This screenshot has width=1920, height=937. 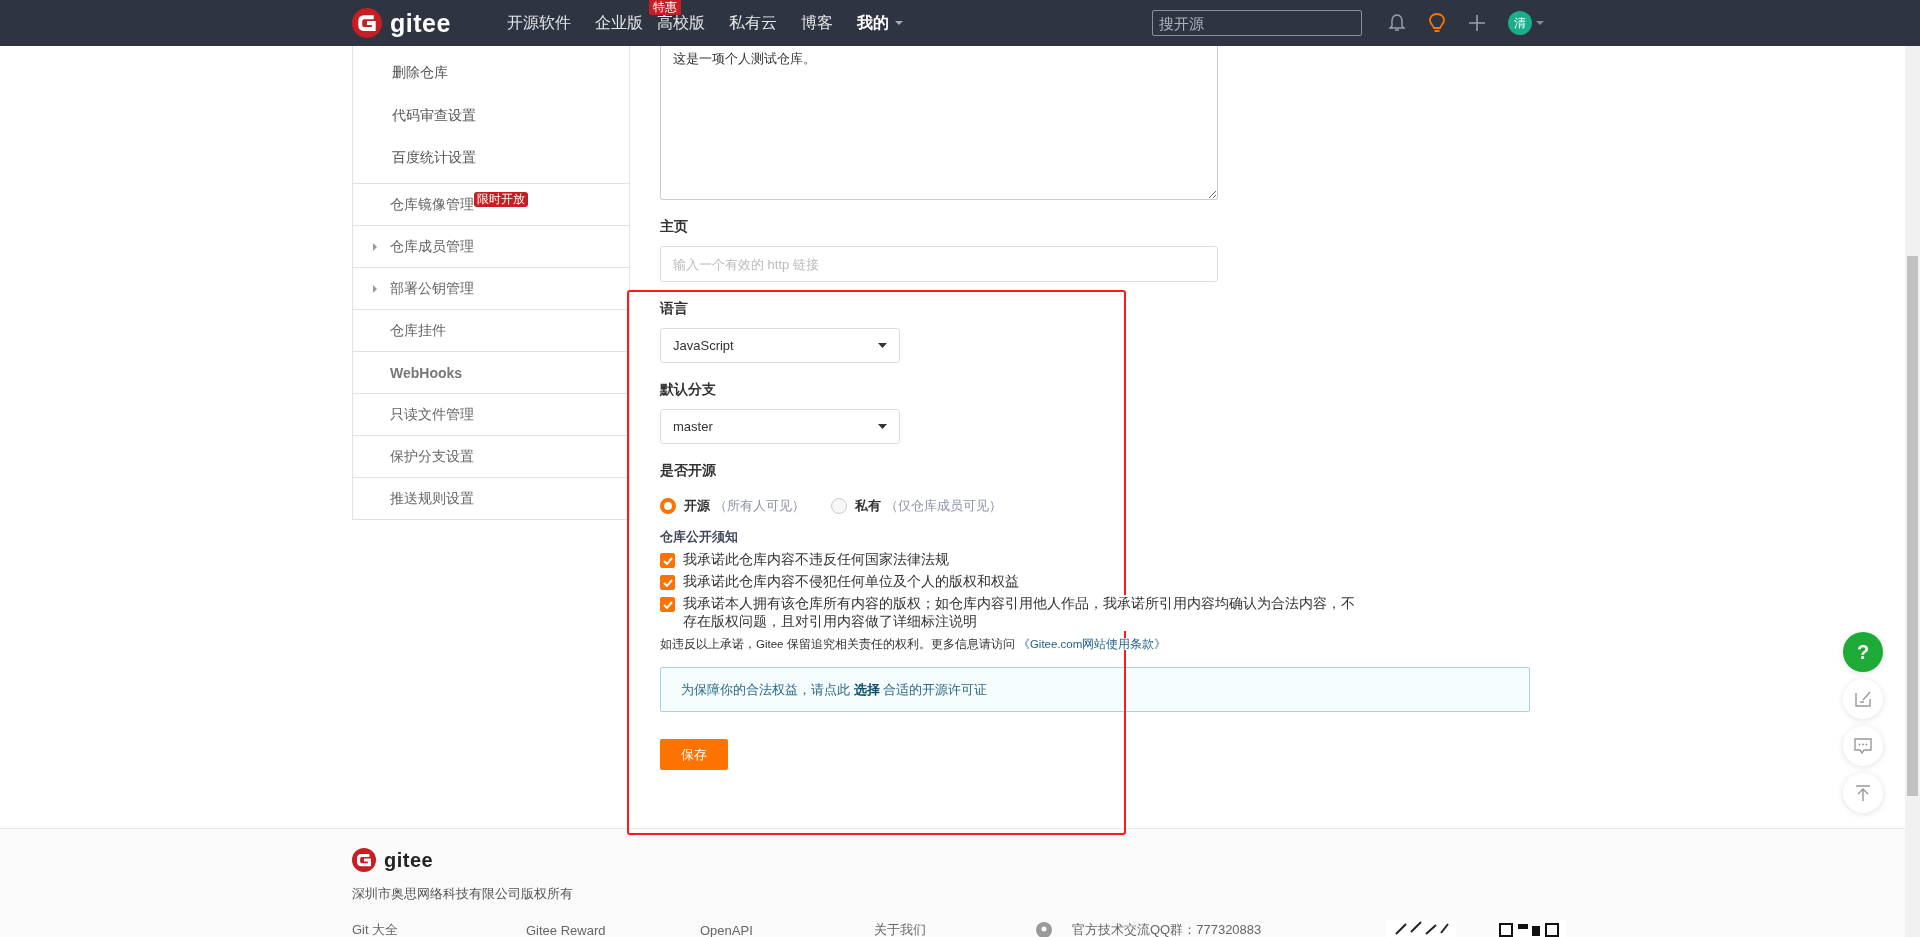 What do you see at coordinates (780, 345) in the screenshot?
I see `dropdown: JavaScript` at bounding box center [780, 345].